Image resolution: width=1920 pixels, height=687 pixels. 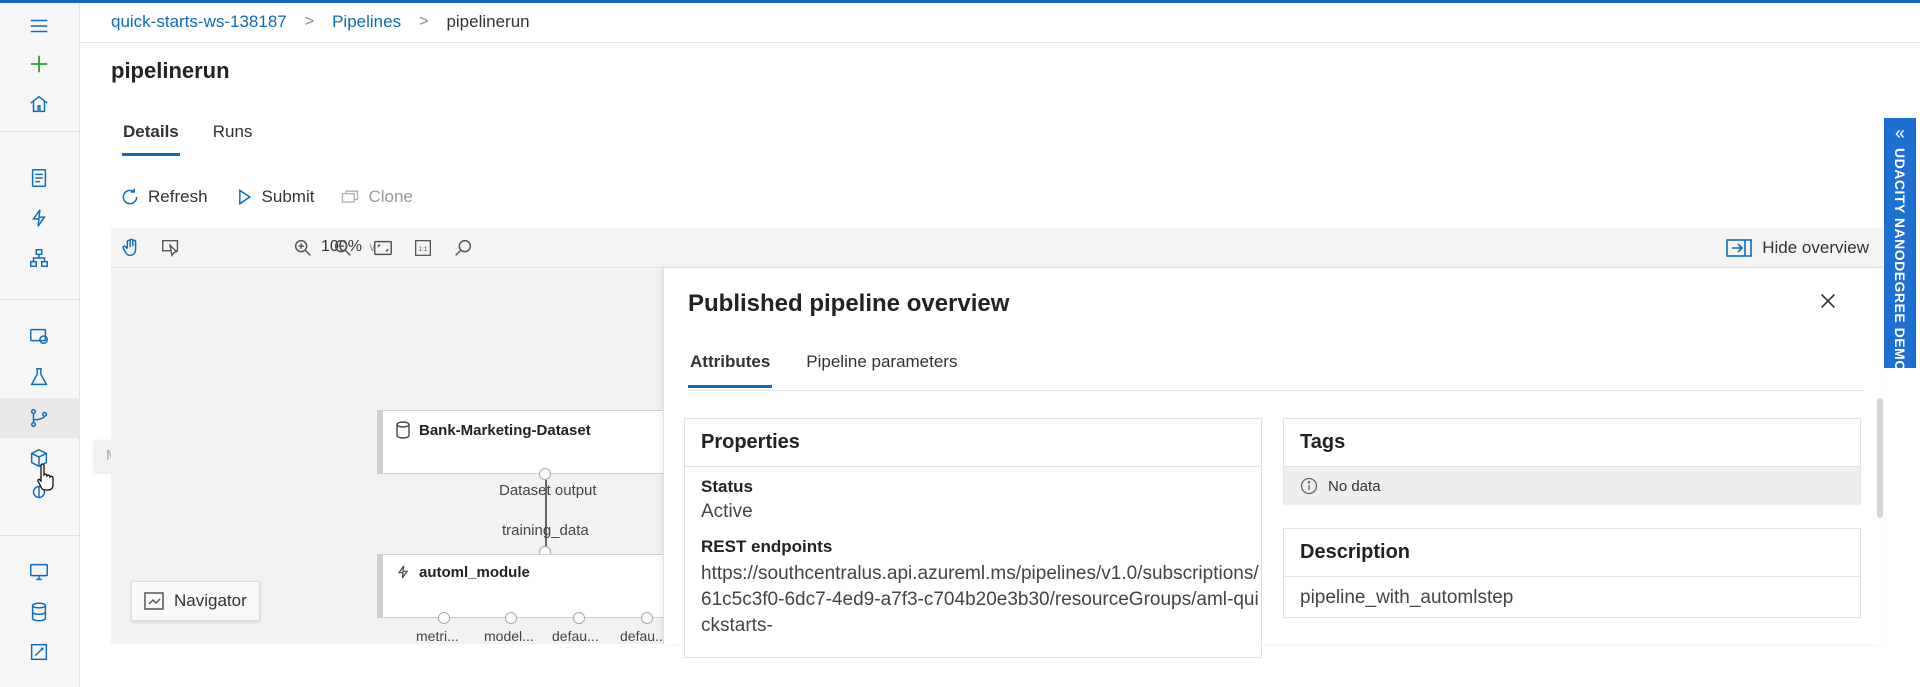 I want to click on svg-text: 1:1, so click(x=423, y=249).